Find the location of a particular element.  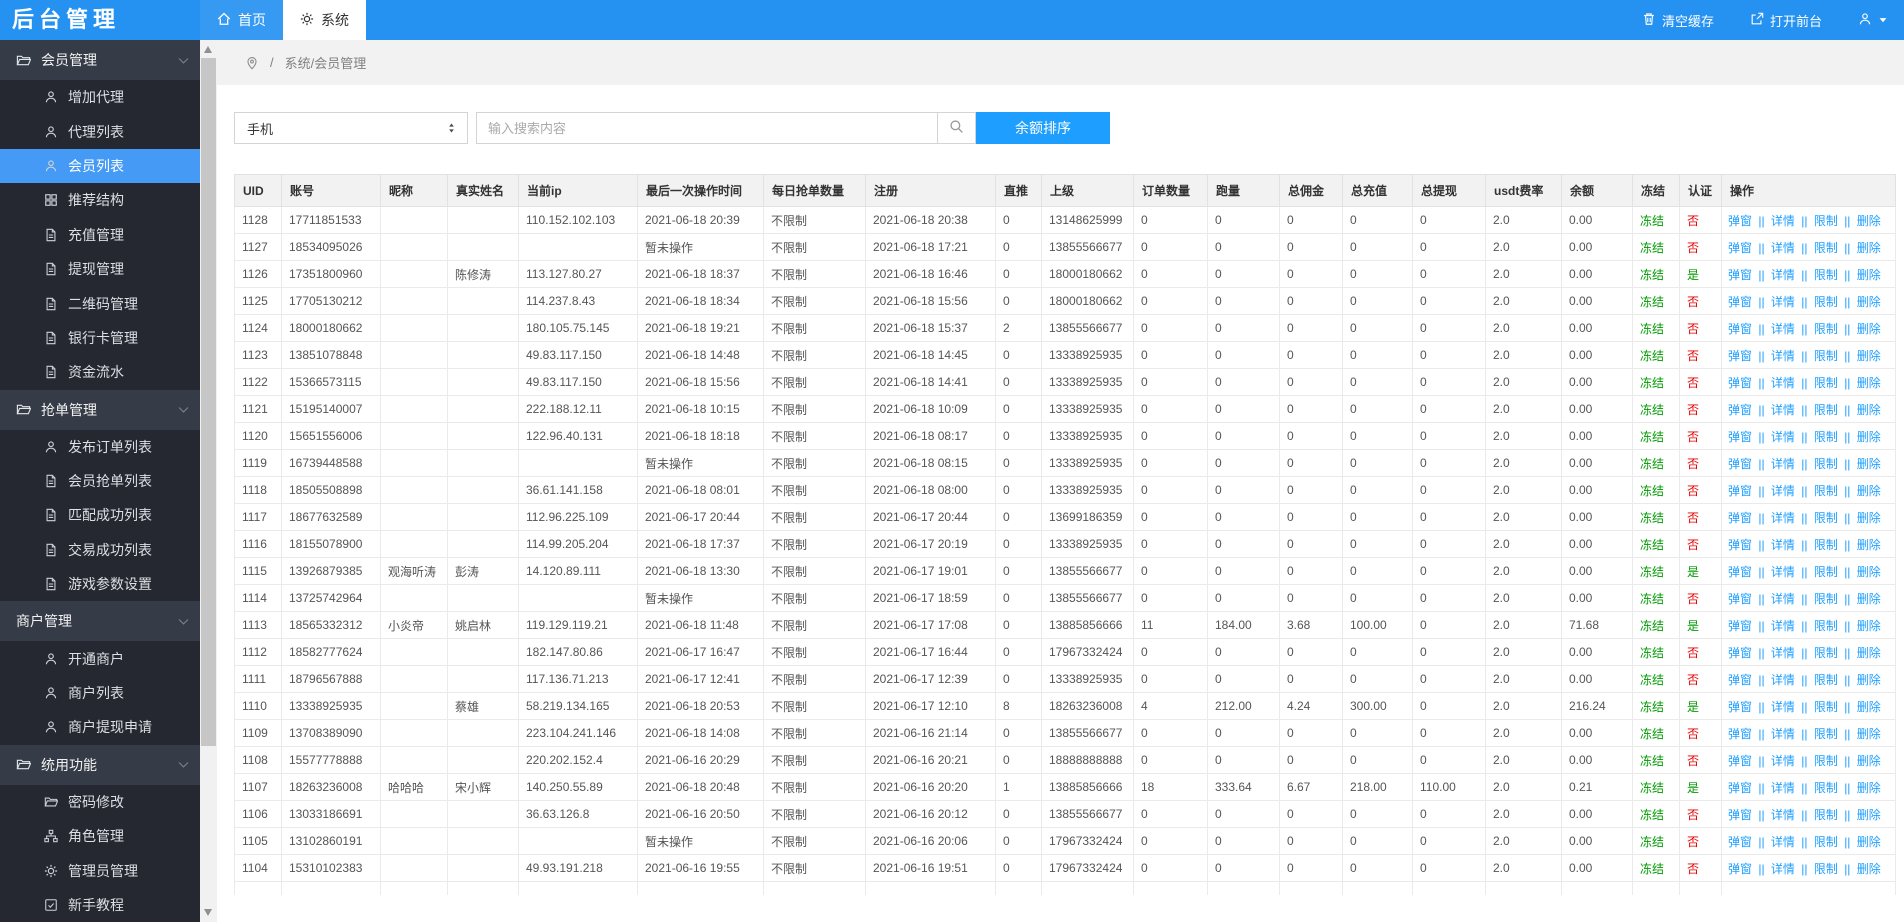

sidebar-item-merchant-list: 商户列表 is located at coordinates (100, 693).